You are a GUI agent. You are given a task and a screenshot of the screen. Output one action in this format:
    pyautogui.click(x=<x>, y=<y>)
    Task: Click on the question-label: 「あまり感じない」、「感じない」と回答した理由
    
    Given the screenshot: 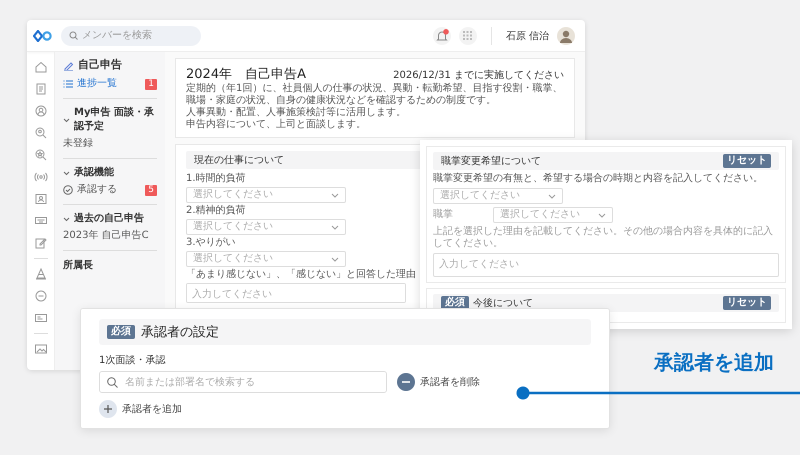 What is the action you would take?
    pyautogui.click(x=301, y=275)
    